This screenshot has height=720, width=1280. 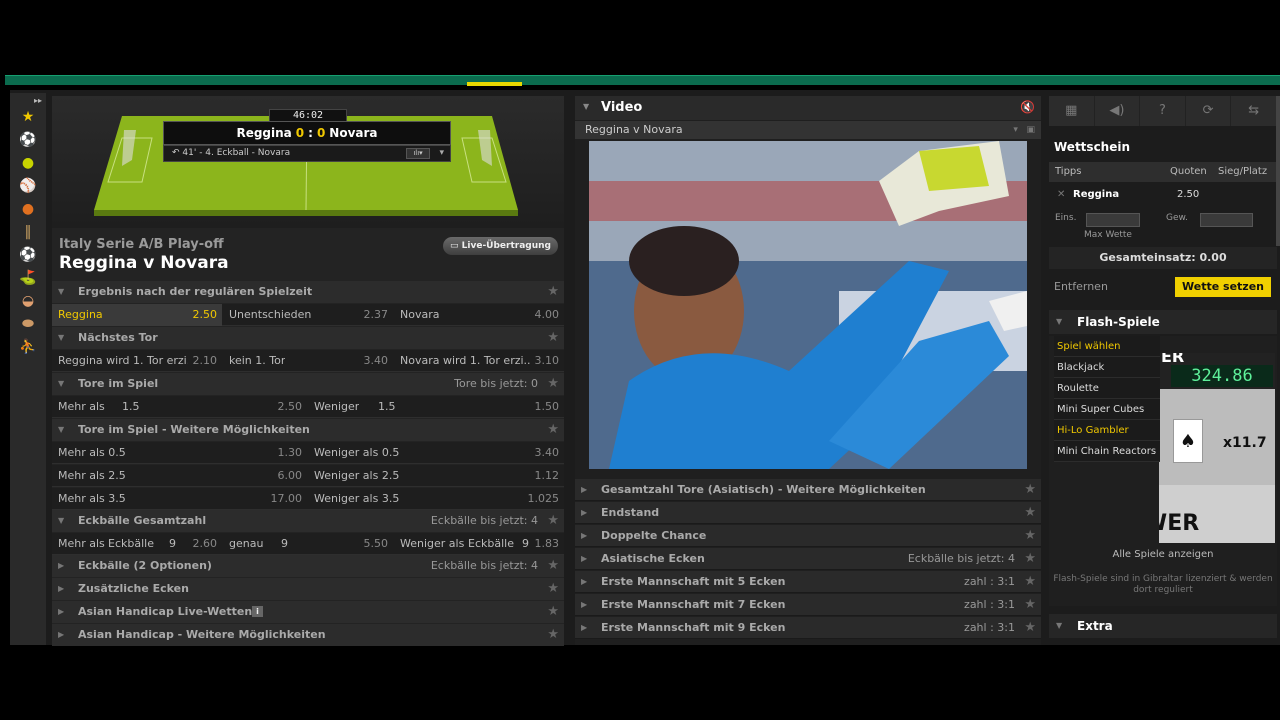 What do you see at coordinates (432, 543) in the screenshot?
I see `selection-label: Weniger als` at bounding box center [432, 543].